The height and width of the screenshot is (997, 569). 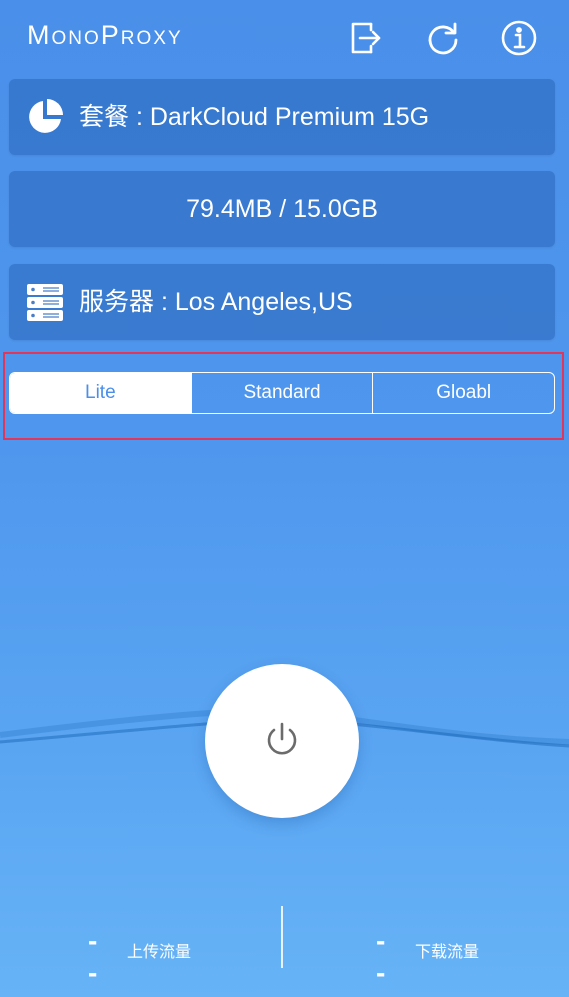 What do you see at coordinates (254, 117) in the screenshot?
I see `plan-label: 套餐 : DarkCloud Premium 15G` at bounding box center [254, 117].